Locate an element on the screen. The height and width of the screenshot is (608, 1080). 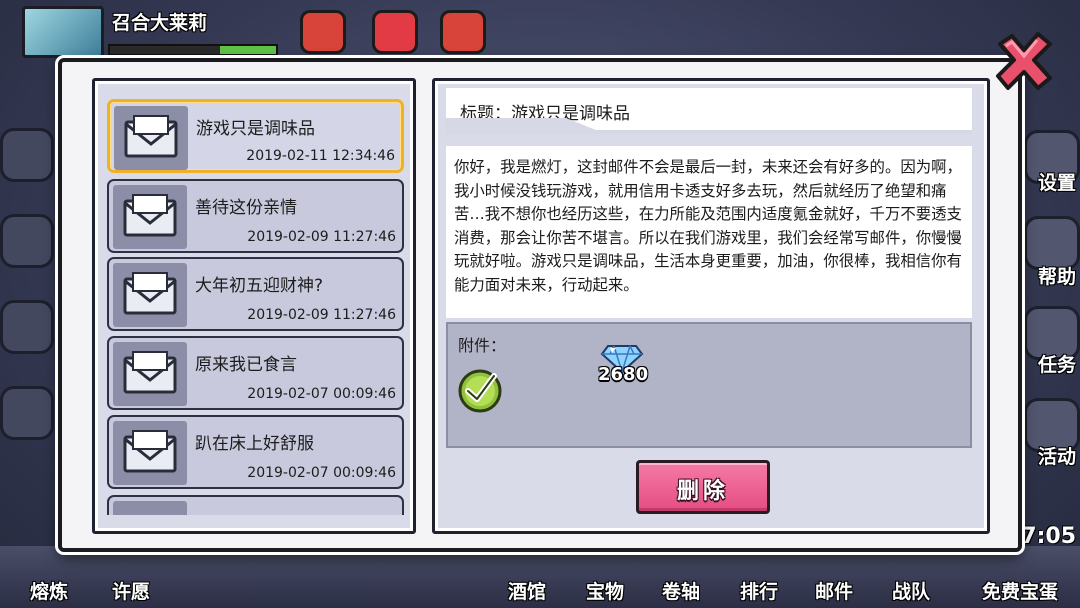
subject-bar: 标题：游戏只是调味品 is located at coordinates (709, 111).